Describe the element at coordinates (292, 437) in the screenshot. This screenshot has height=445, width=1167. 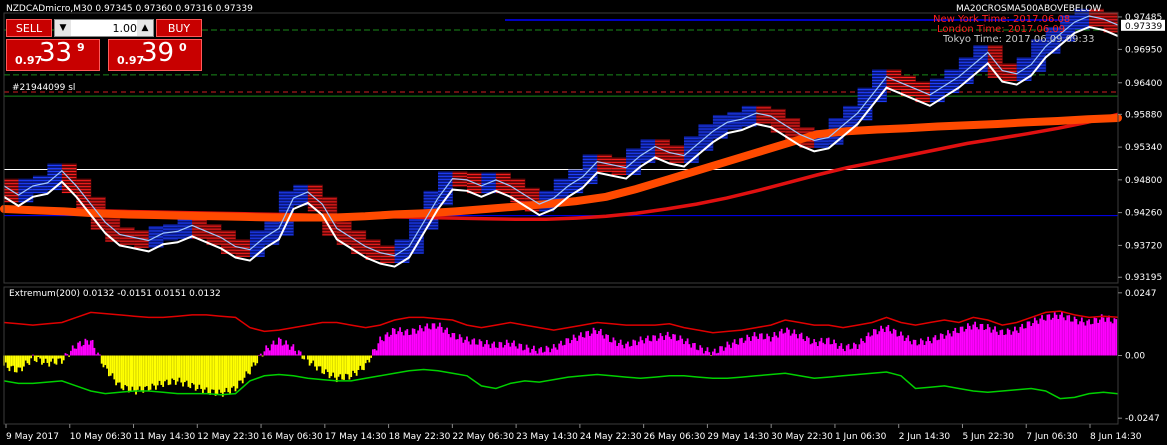
I see `x-tick-label: 16 May 06:30` at that location.